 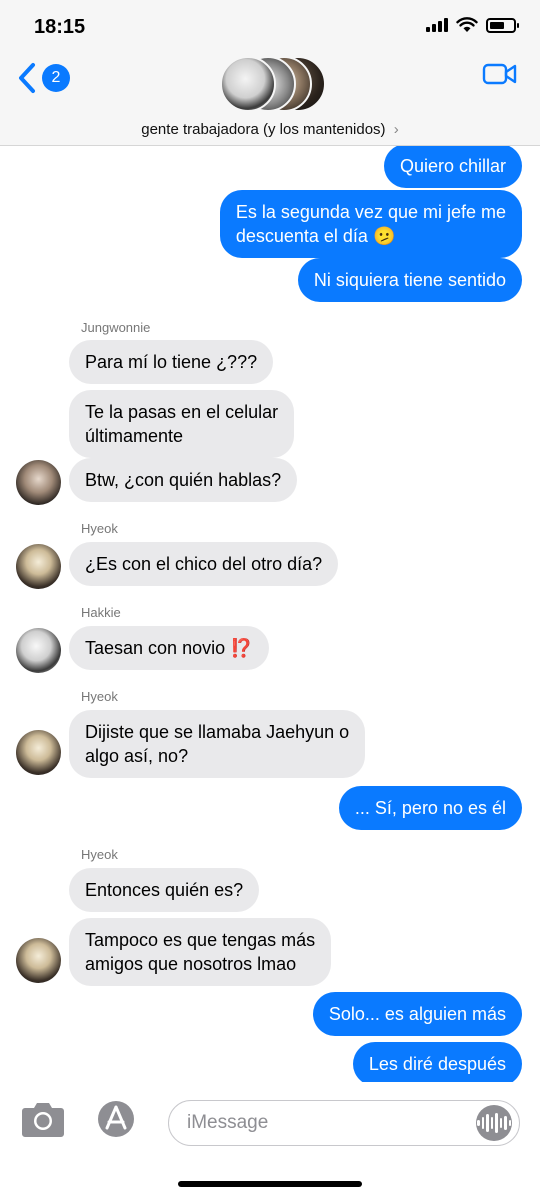 I want to click on message-line: algo así, no?, so click(x=137, y=756).